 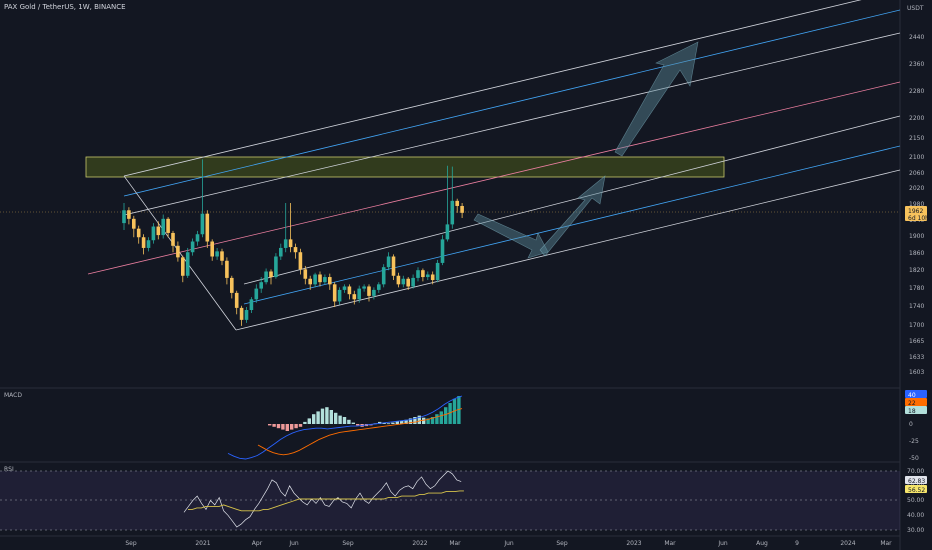 I want to click on time-tick-label: 2024, so click(x=847, y=543).